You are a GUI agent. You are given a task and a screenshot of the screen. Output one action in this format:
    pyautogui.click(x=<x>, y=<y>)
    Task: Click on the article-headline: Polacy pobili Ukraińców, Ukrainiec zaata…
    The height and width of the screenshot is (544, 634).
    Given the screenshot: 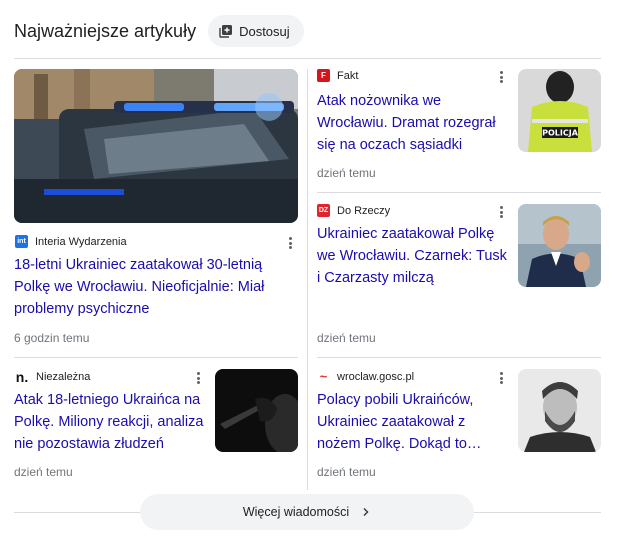 What is the action you would take?
    pyautogui.click(x=414, y=422)
    